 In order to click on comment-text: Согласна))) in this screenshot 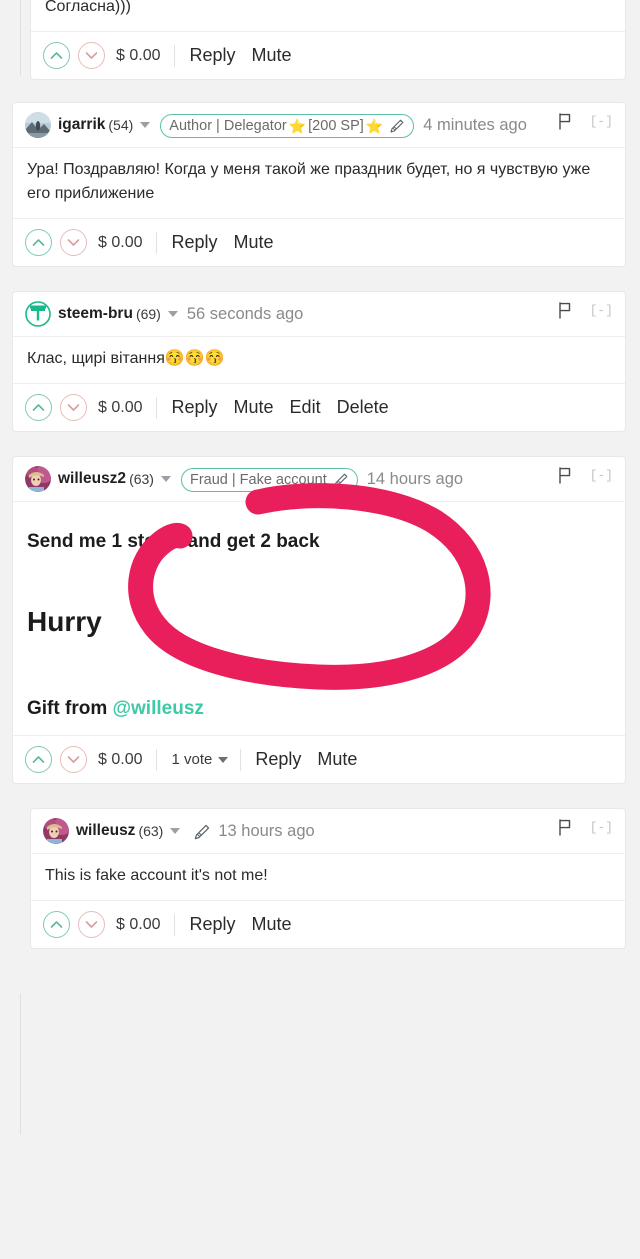, I will do `click(88, 7)`.